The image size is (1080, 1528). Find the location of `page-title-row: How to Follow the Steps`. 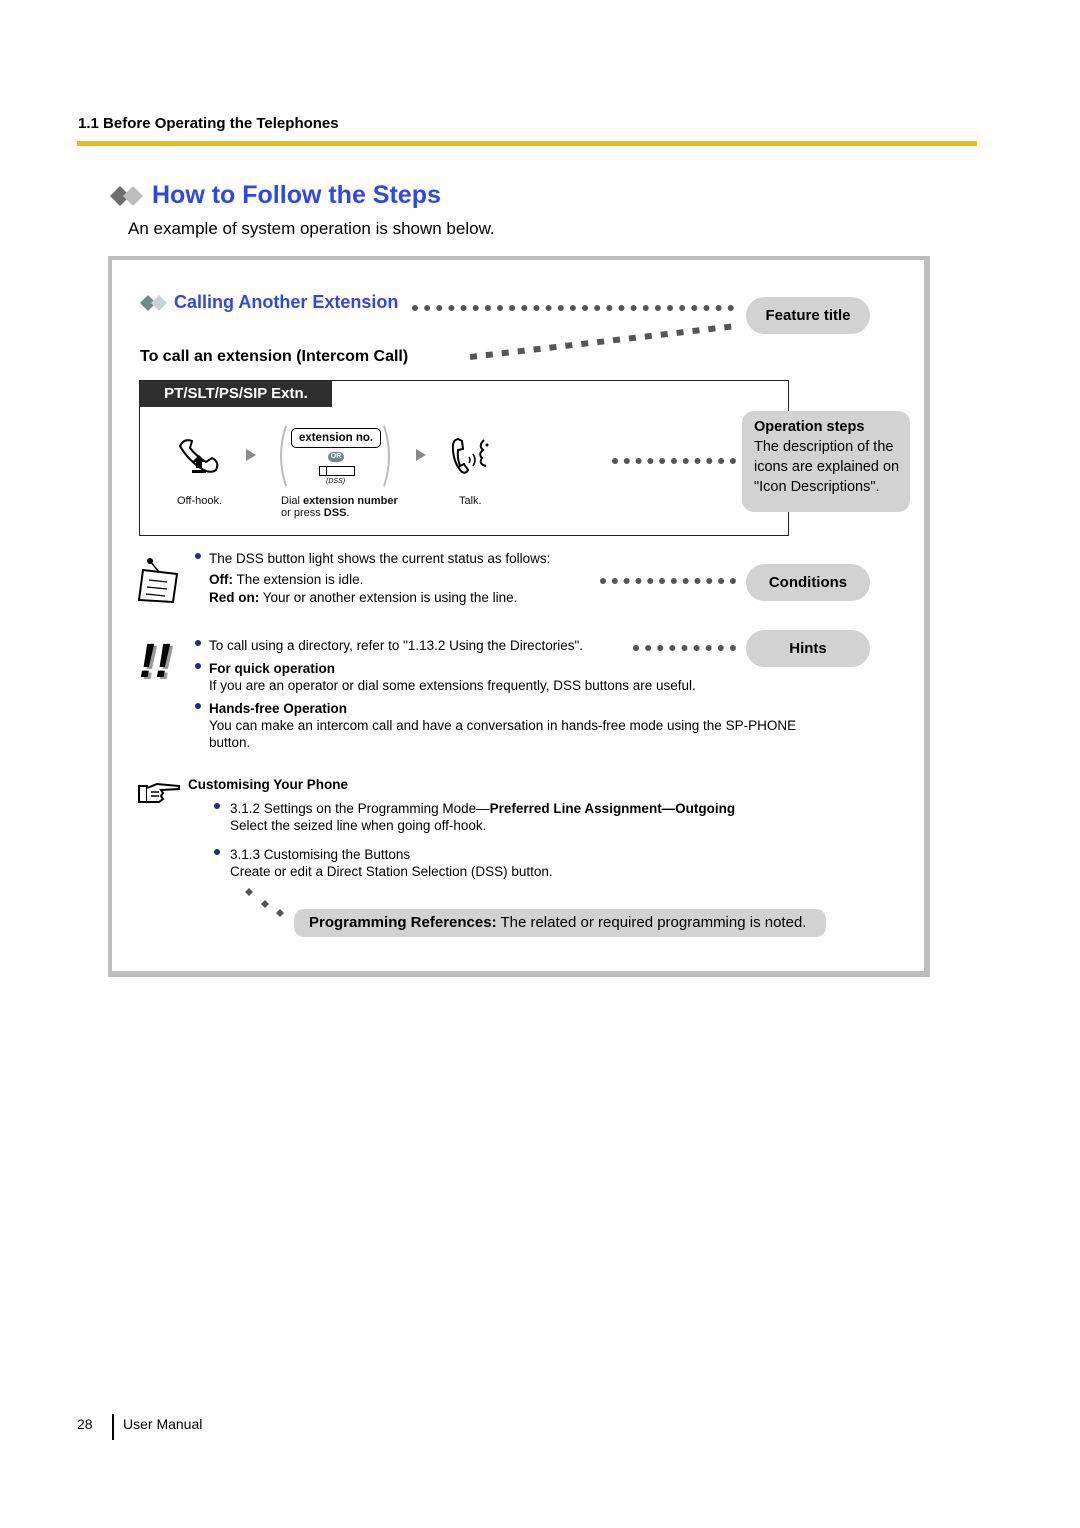

page-title-row: How to Follow the Steps is located at coordinates (275, 195).